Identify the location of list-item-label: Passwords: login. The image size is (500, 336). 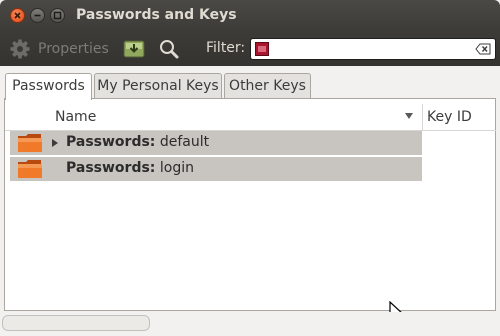
(130, 168).